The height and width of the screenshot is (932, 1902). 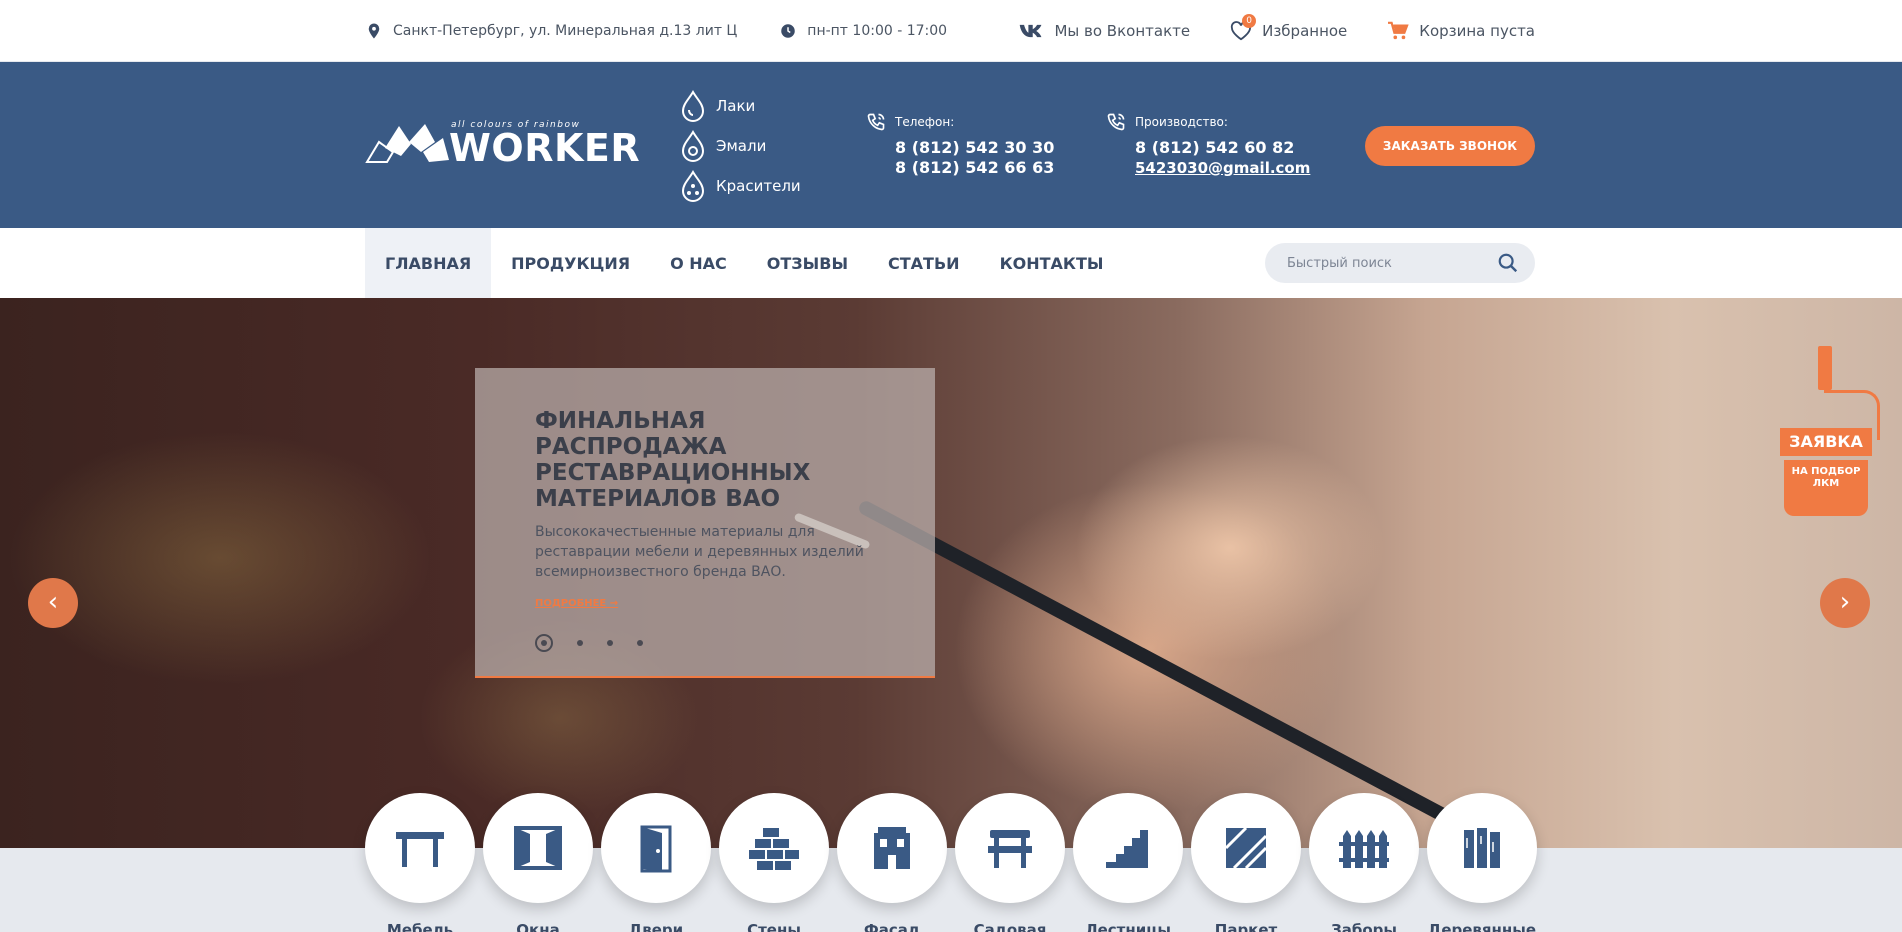 What do you see at coordinates (1222, 148) in the screenshot?
I see `production-phone: 8 (812) 542 60 82` at bounding box center [1222, 148].